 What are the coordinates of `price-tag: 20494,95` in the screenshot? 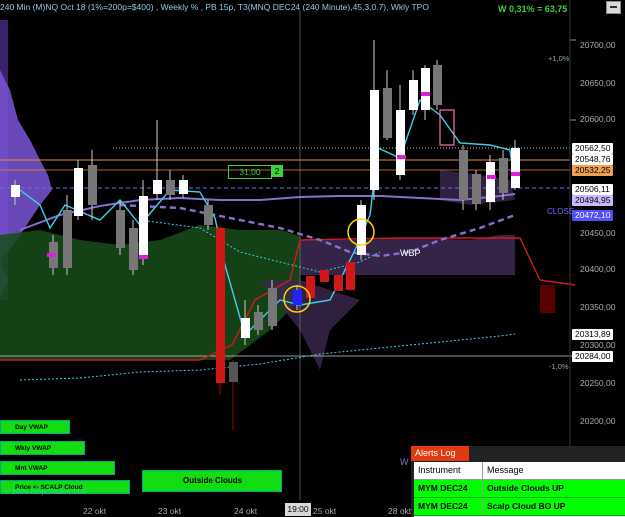 It's located at (593, 200).